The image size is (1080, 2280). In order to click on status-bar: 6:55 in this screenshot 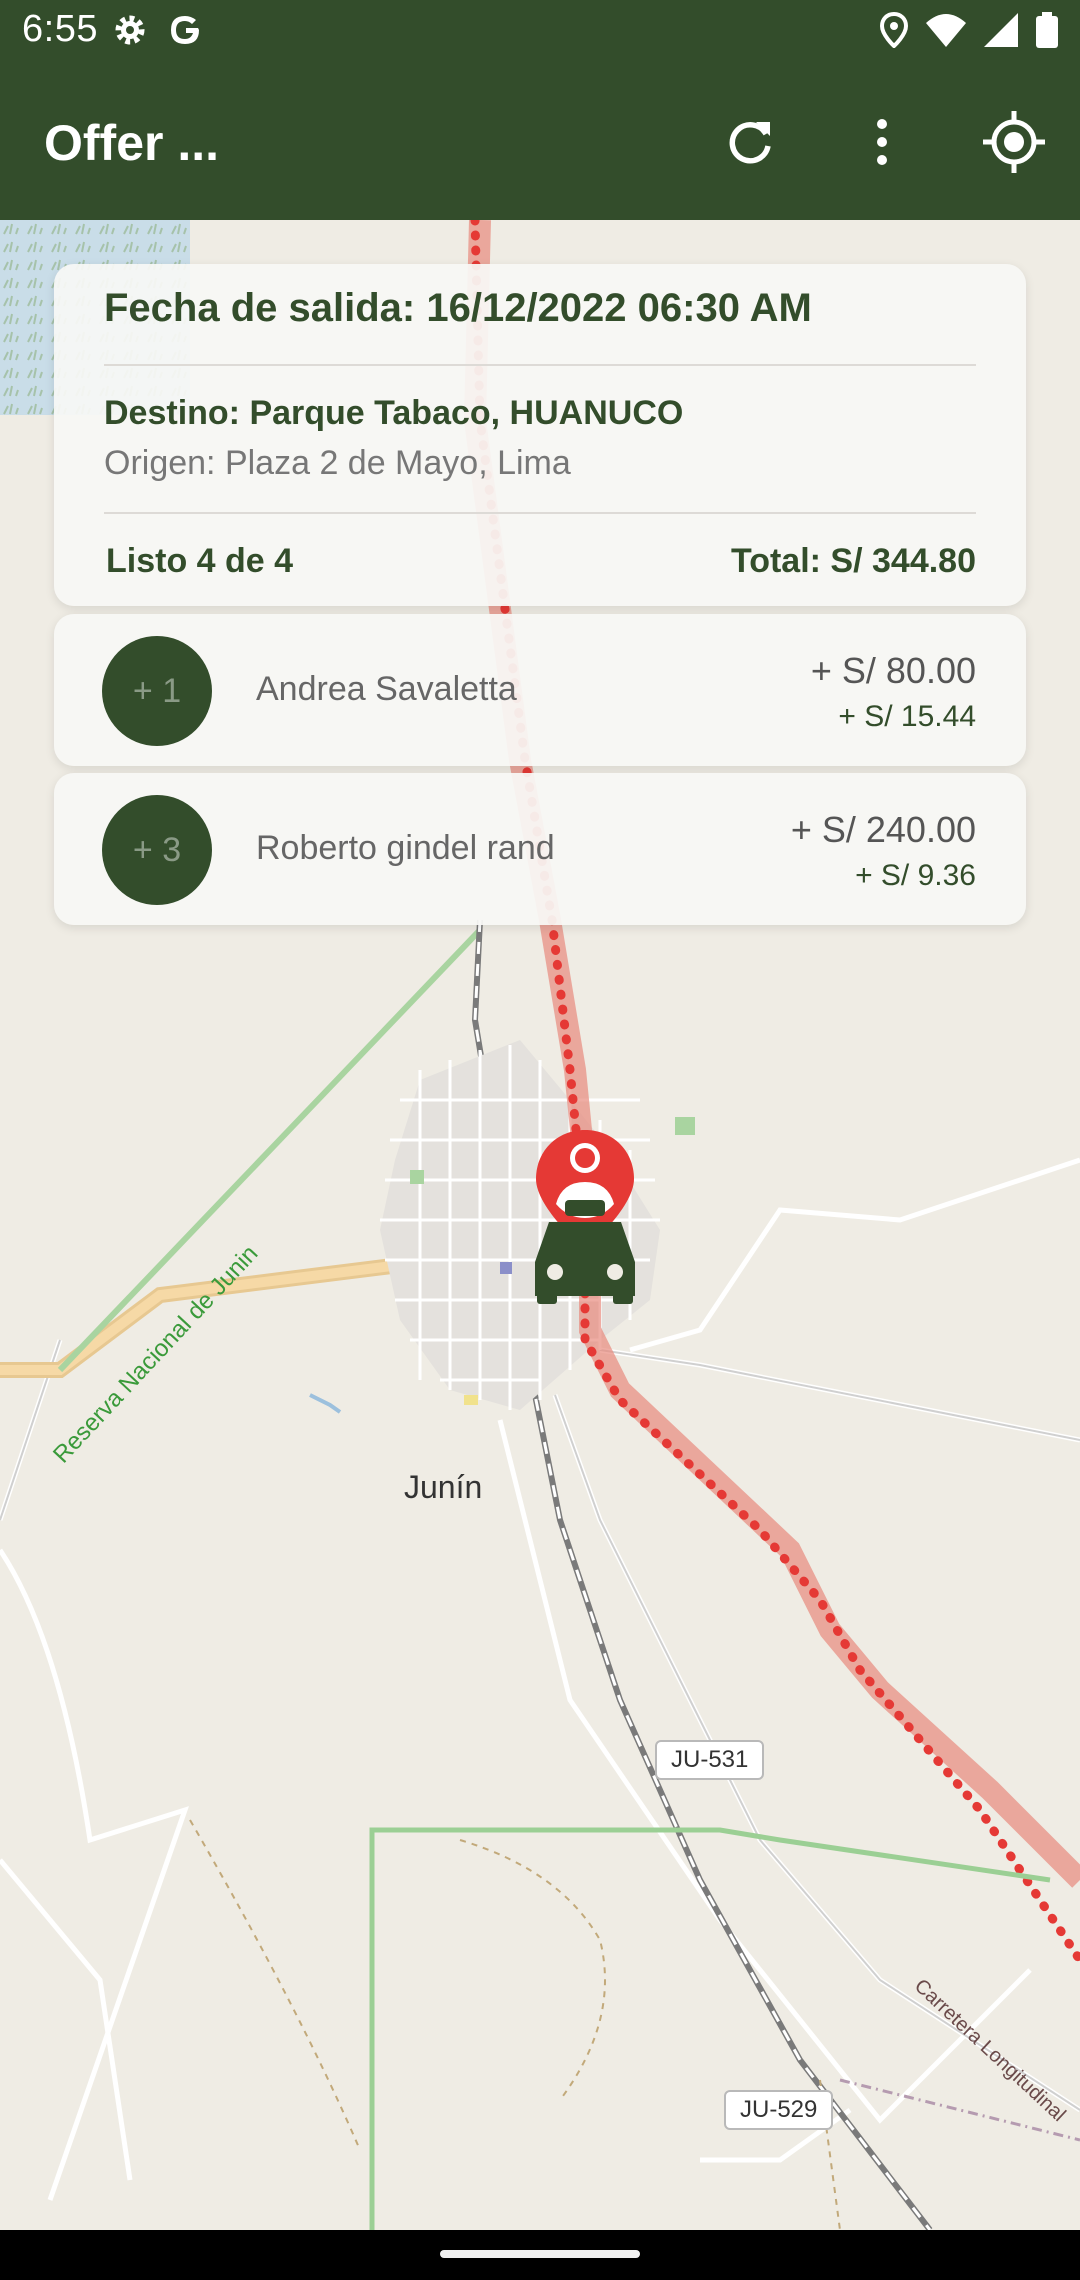, I will do `click(540, 33)`.